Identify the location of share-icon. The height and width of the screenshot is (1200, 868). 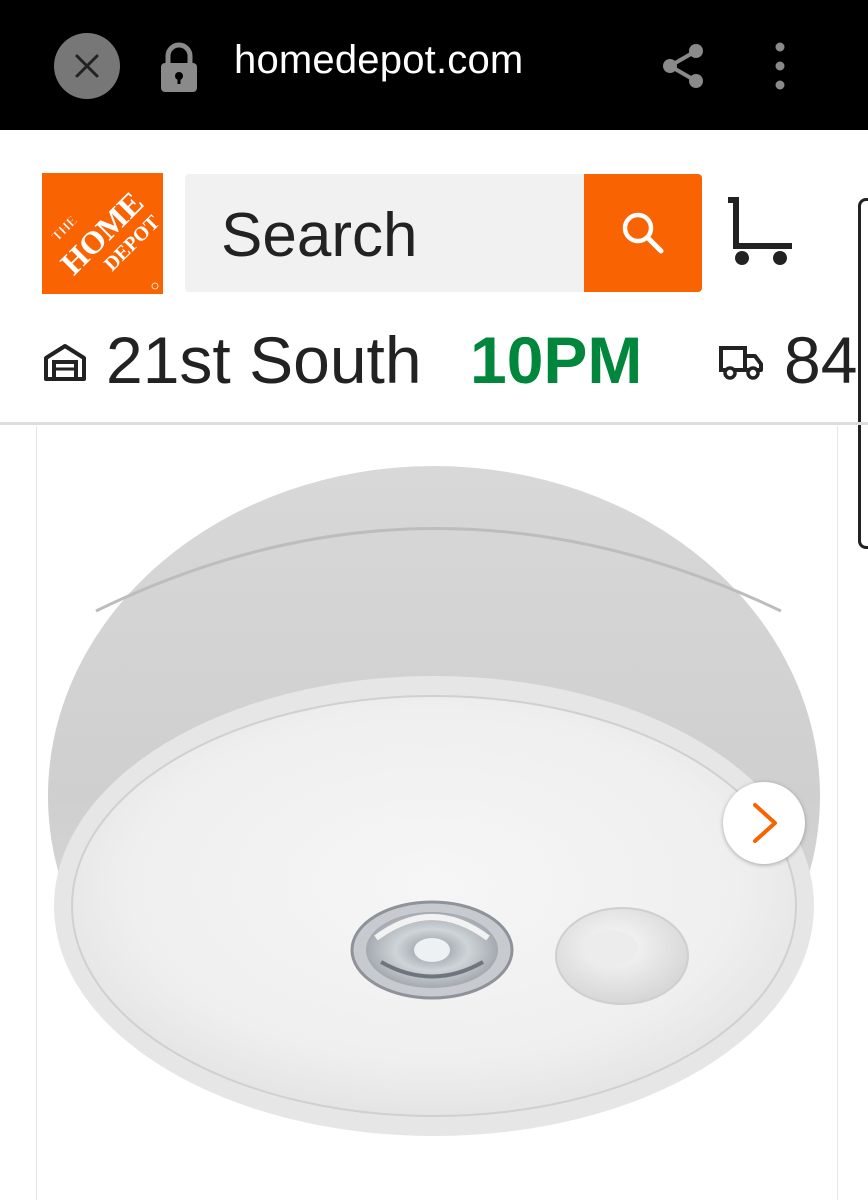
(683, 66).